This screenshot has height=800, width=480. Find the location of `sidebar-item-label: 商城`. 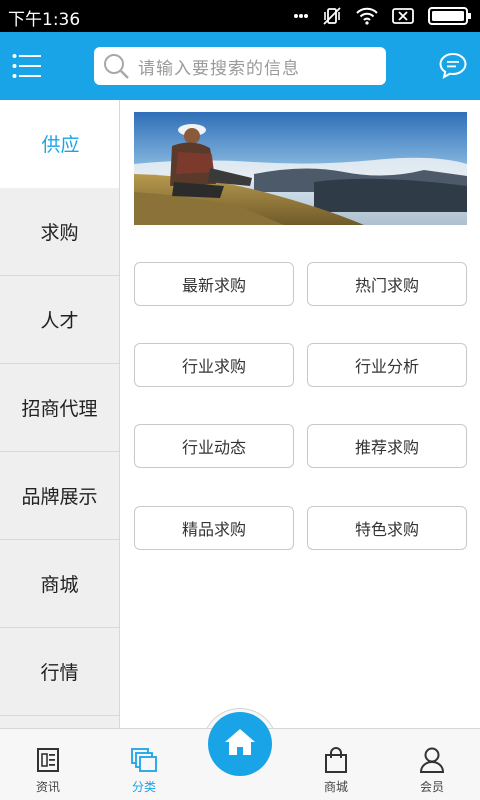

sidebar-item-label: 商城 is located at coordinates (59, 585).